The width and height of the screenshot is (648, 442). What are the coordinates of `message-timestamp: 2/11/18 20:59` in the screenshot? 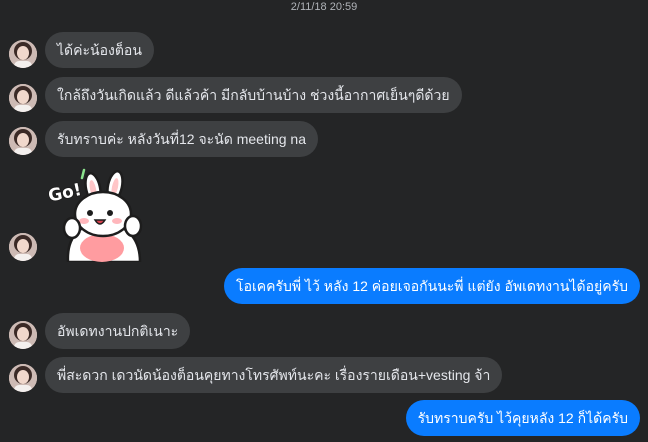 It's located at (324, 7).